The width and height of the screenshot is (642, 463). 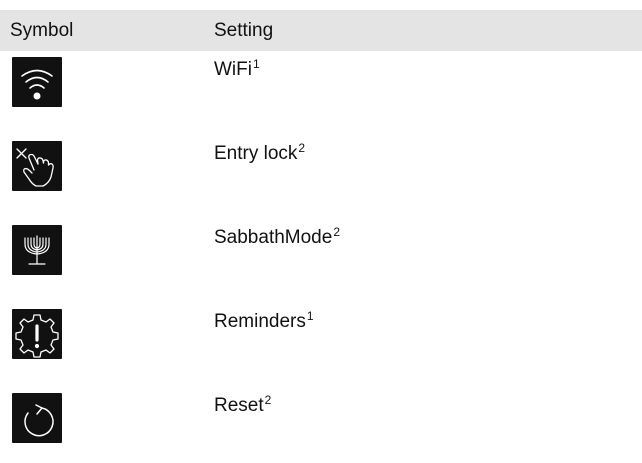 What do you see at coordinates (277, 236) in the screenshot?
I see `setting-label: SabbathMode2` at bounding box center [277, 236].